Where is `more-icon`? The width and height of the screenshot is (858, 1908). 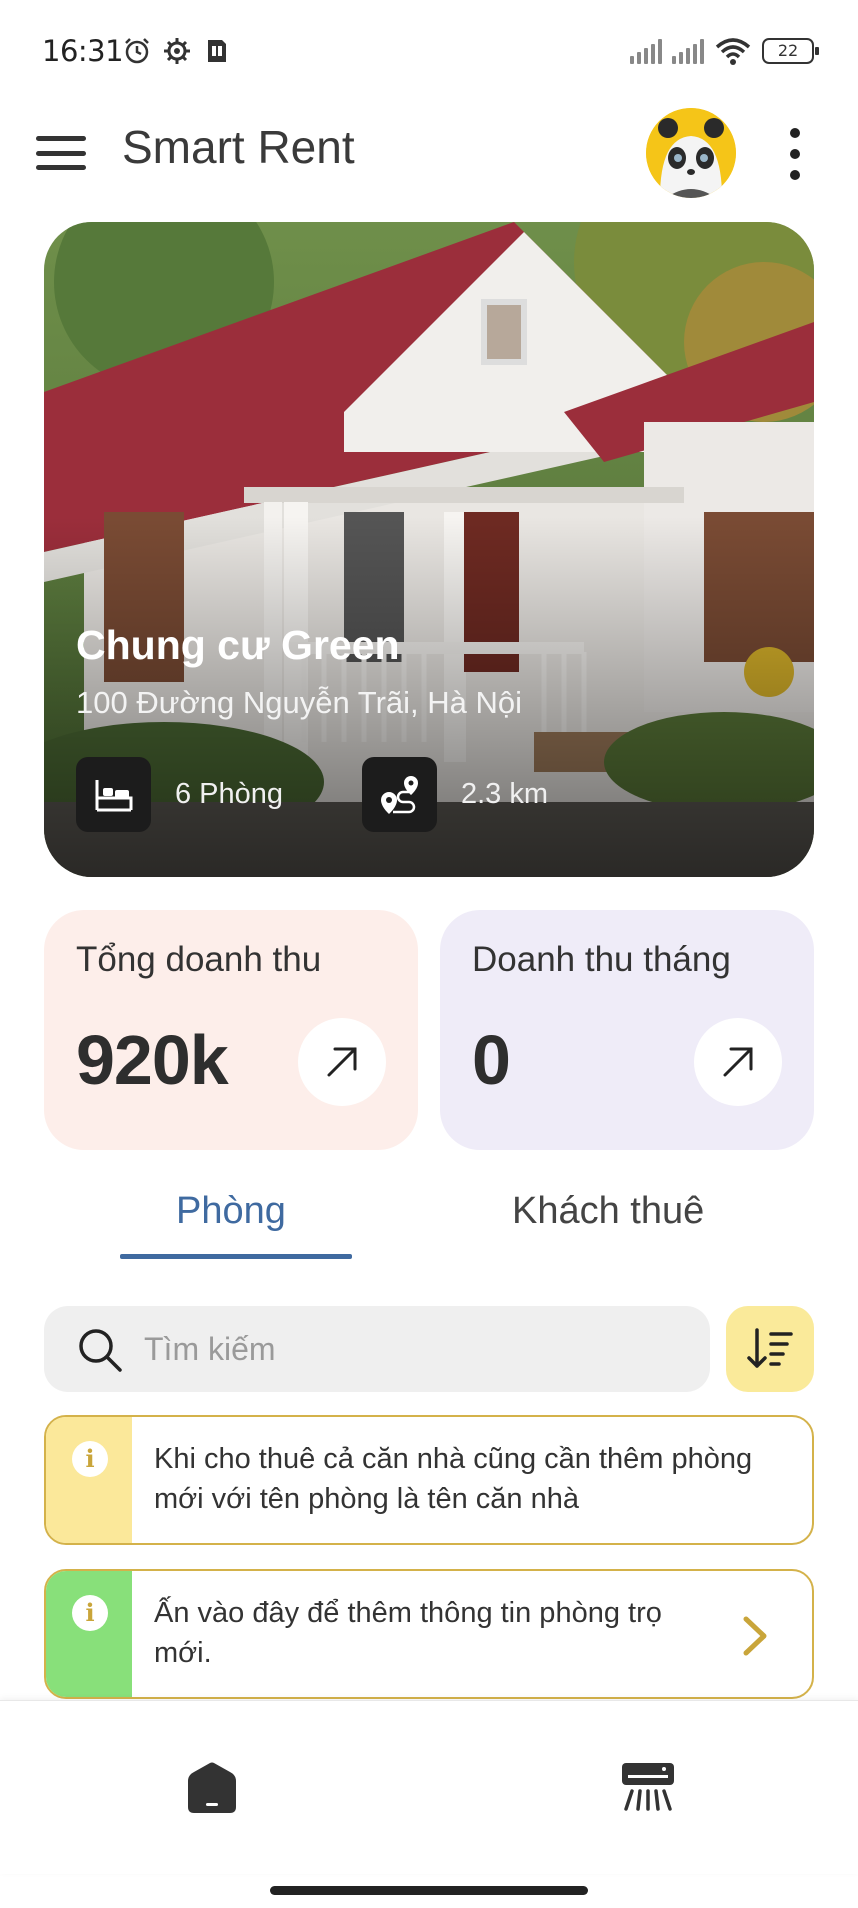 more-icon is located at coordinates (795, 133).